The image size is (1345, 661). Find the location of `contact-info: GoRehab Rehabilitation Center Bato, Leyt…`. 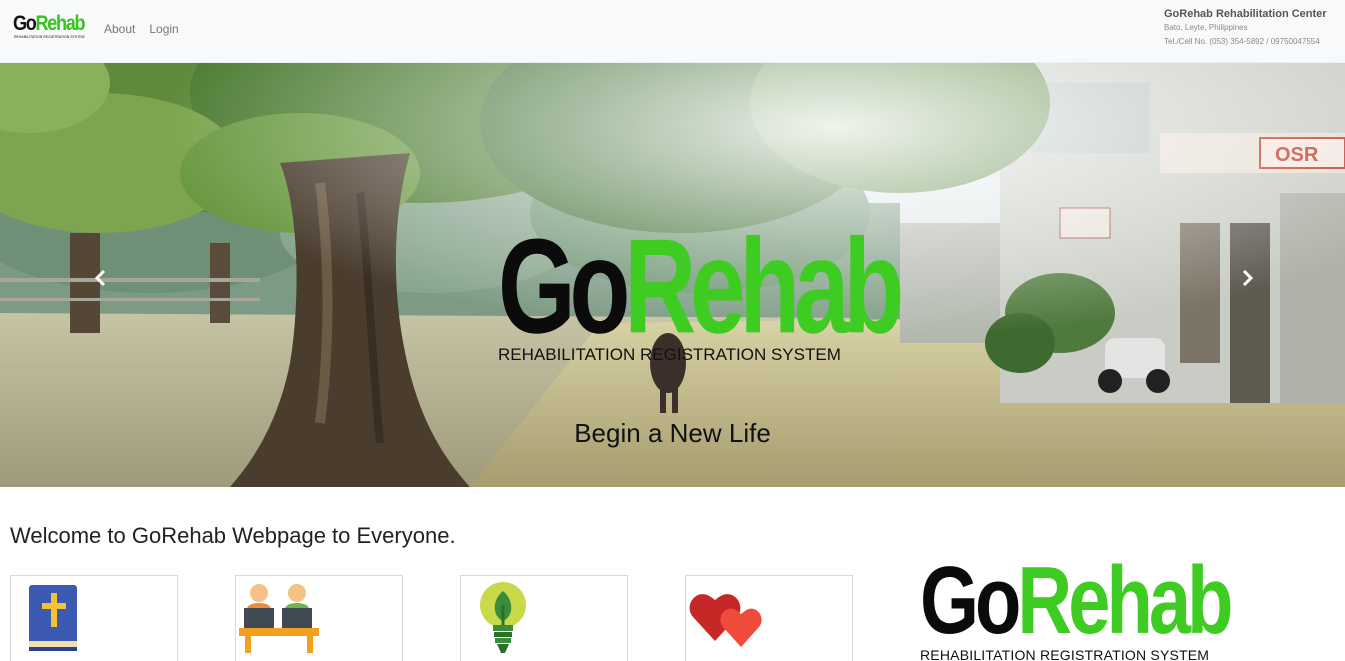

contact-info: GoRehab Rehabilitation Center Bato, Leyt… is located at coordinates (1250, 28).